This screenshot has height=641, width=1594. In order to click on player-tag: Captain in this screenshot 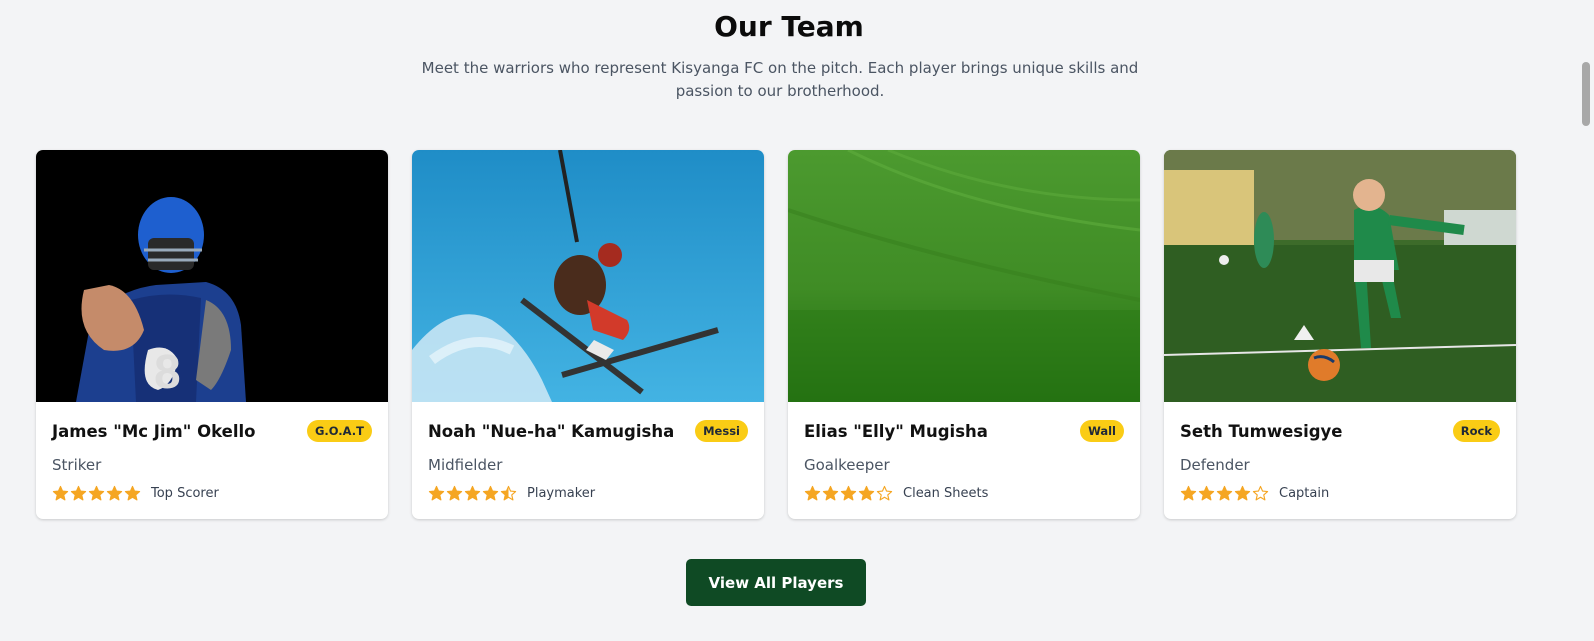, I will do `click(1304, 493)`.